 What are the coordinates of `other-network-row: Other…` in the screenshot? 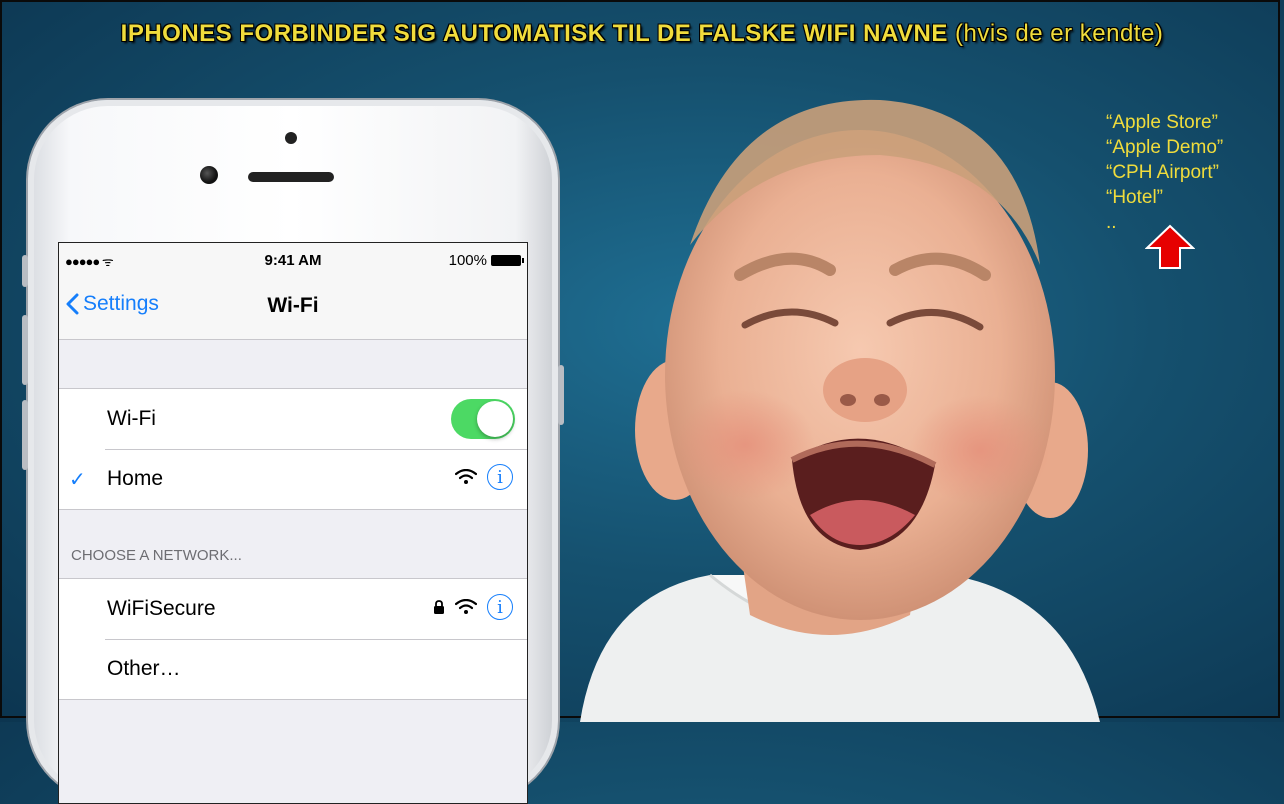 It's located at (293, 669).